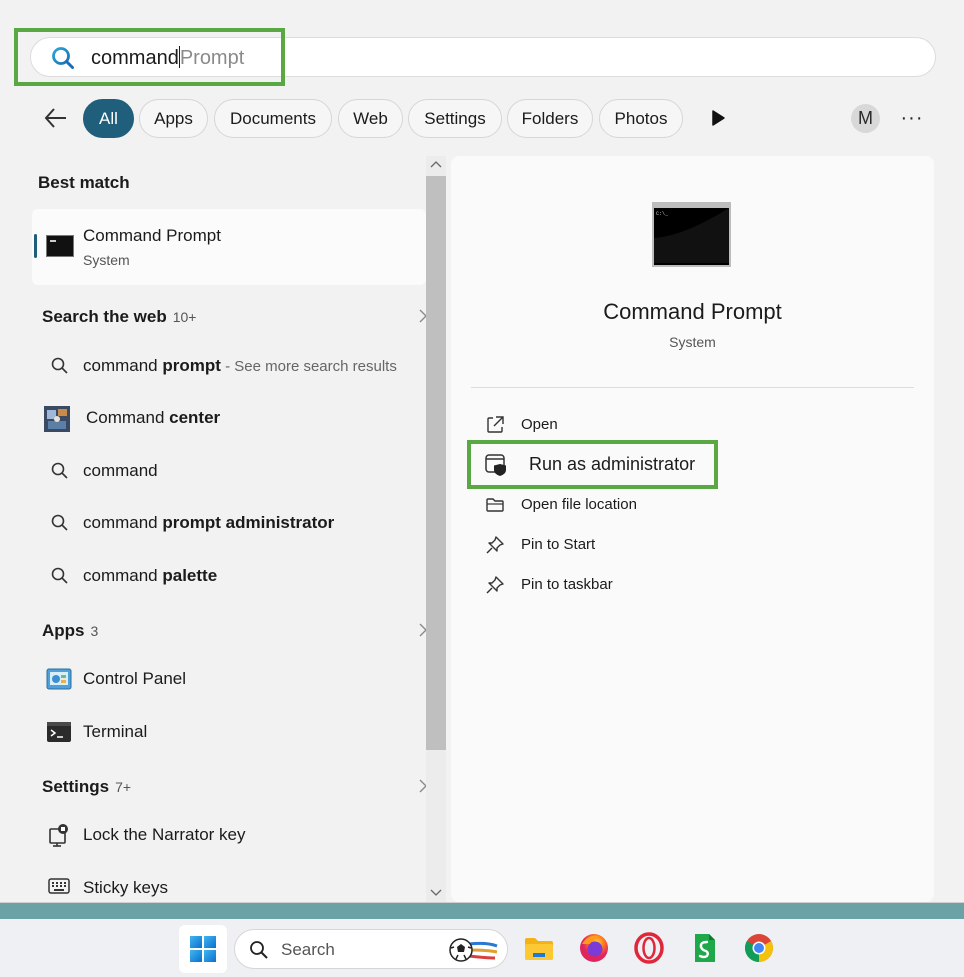 Image resolution: width=964 pixels, height=977 pixels. What do you see at coordinates (691, 235) in the screenshot?
I see `console-screen-icon: C:\_` at bounding box center [691, 235].